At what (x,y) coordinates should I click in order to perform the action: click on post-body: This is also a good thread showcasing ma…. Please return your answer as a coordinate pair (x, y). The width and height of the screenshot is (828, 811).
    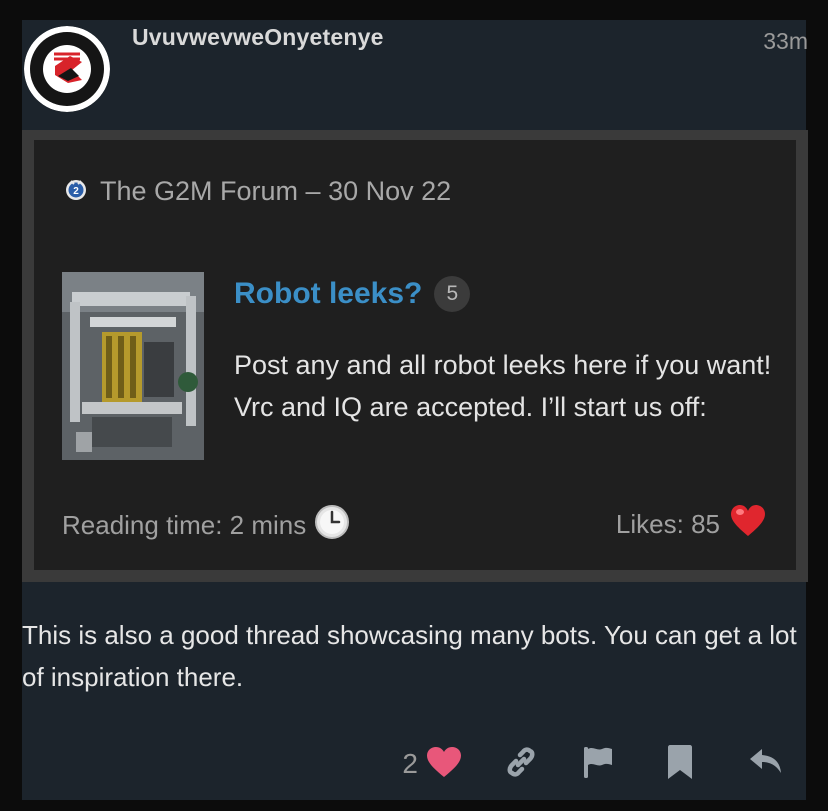
    Looking at the image, I should click on (409, 656).